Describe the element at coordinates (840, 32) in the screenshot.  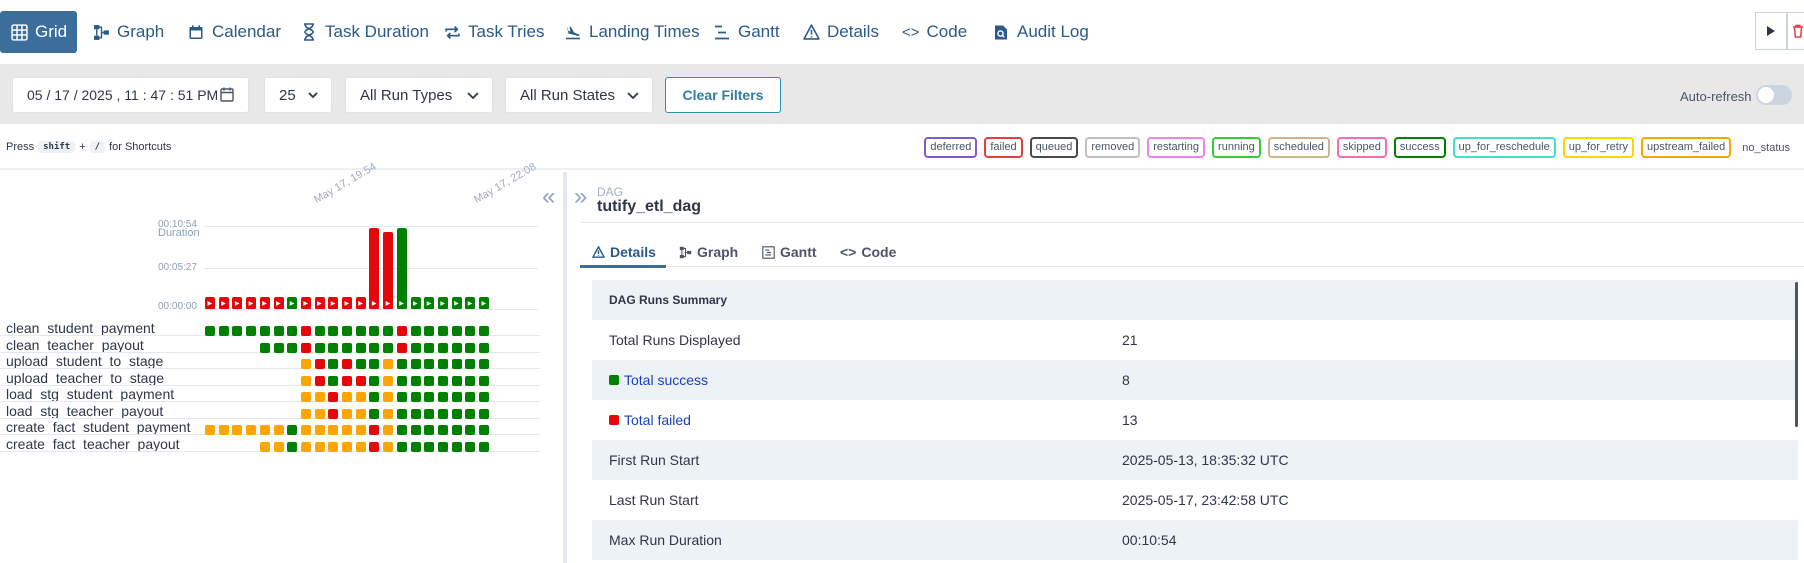
I see `tab-details: Details` at that location.